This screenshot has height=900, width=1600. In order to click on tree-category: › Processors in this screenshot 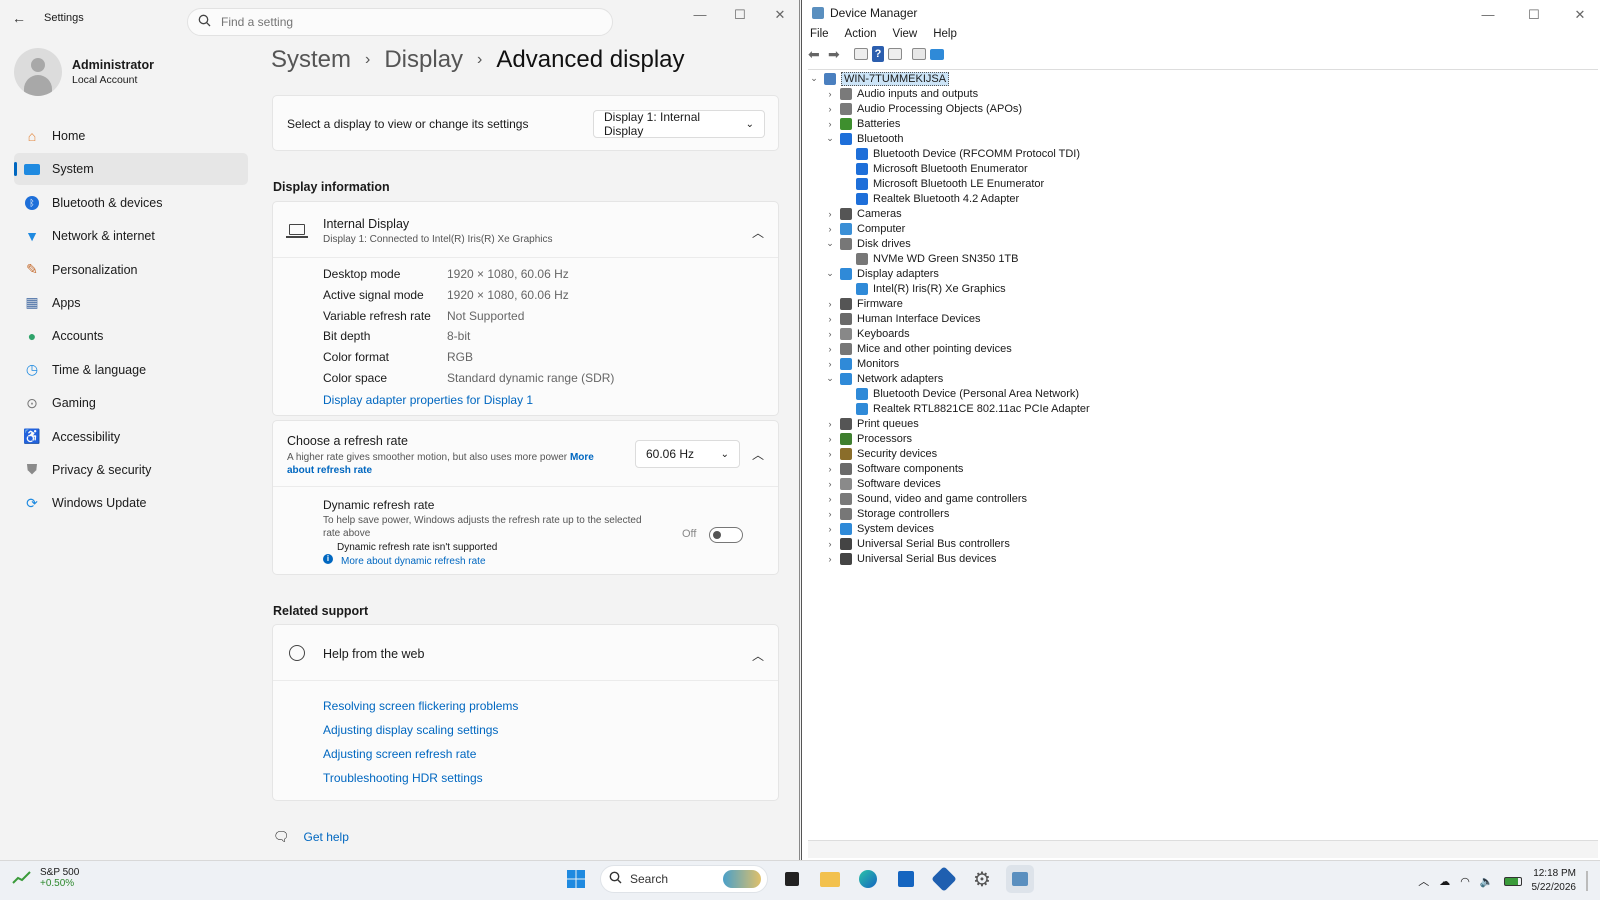, I will do `click(1203, 438)`.